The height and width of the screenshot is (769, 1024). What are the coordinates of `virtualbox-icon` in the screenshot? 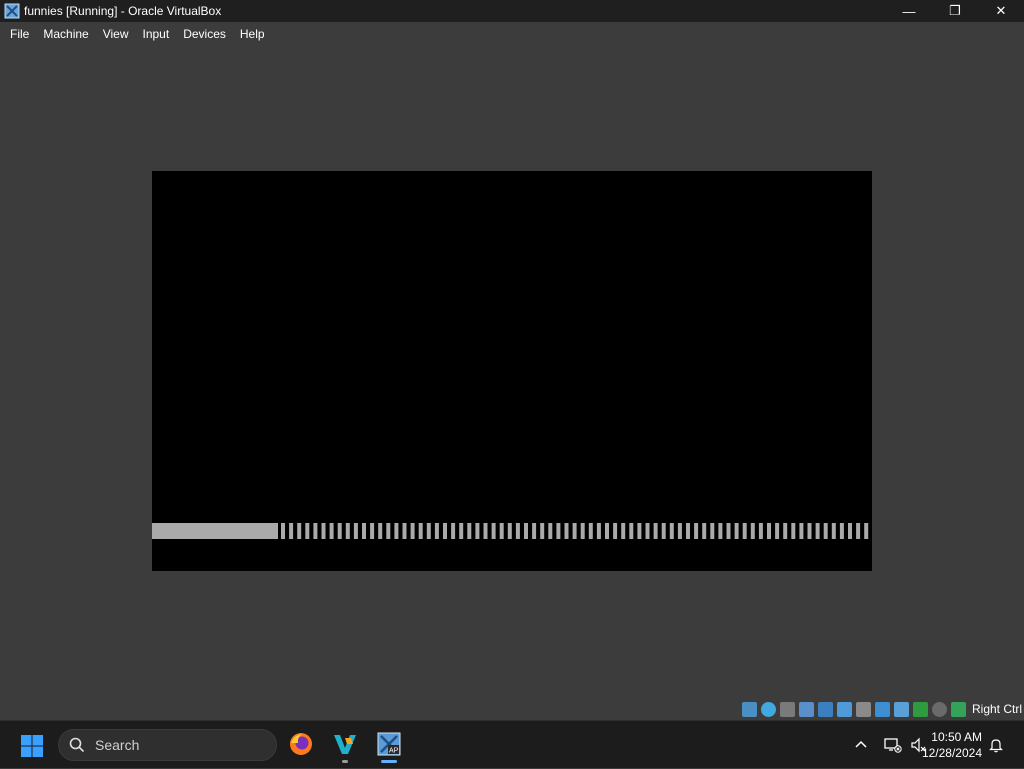 It's located at (12, 11).